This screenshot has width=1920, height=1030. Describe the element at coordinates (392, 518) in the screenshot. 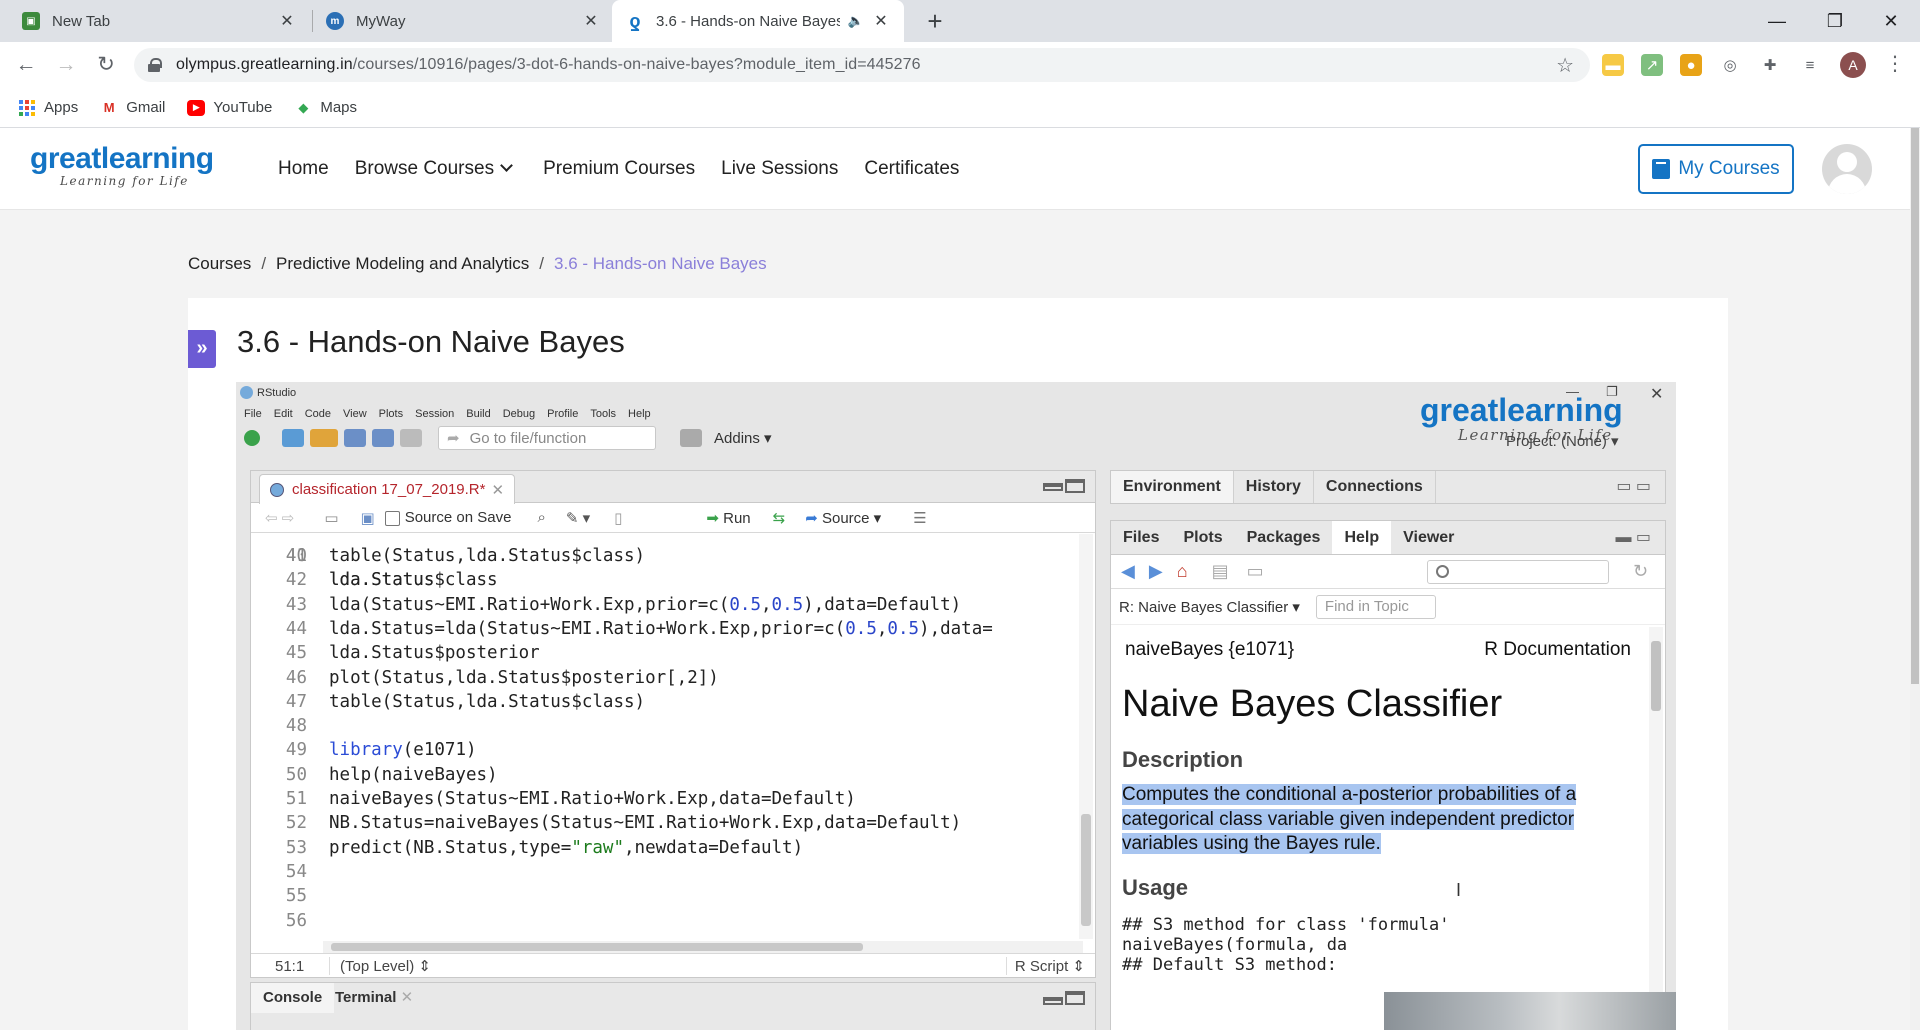

I see `checkbox-icon` at that location.